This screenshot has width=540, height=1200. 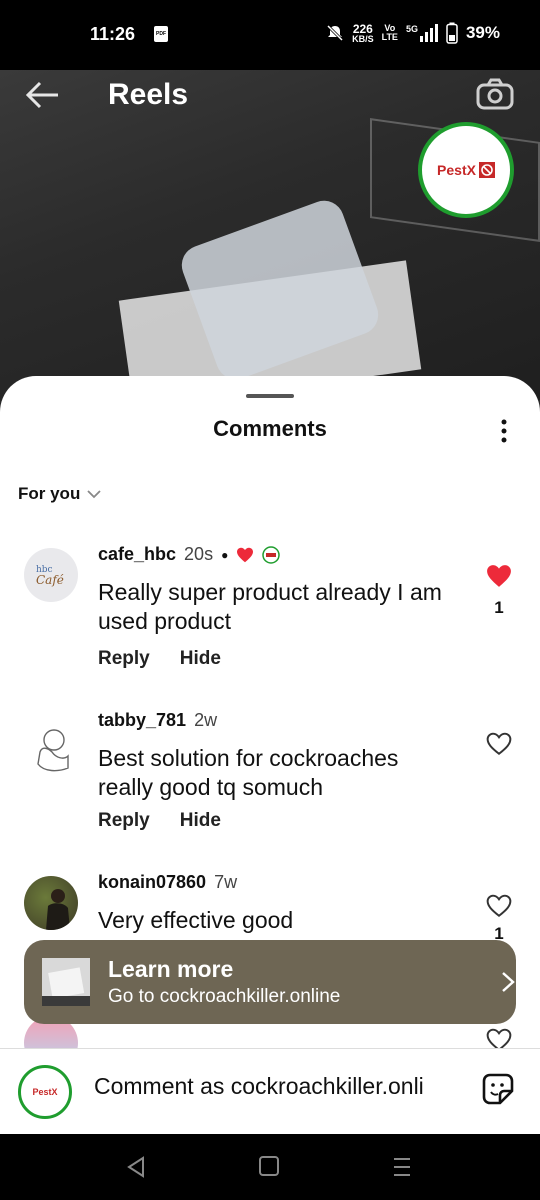 I want to click on back-arrow-icon, so click(x=42, y=95).